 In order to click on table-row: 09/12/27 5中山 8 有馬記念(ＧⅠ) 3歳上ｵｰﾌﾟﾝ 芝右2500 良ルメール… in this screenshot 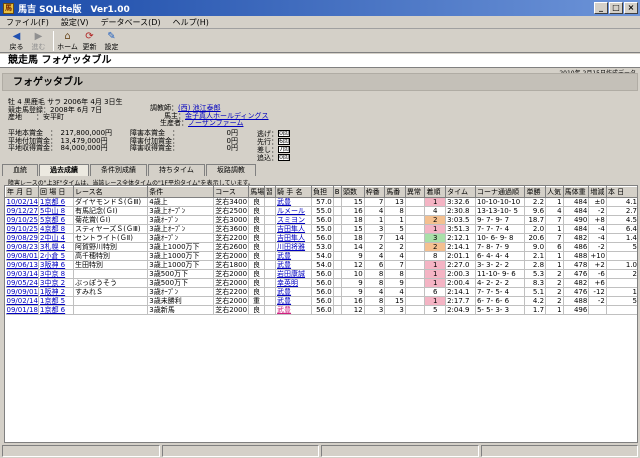, I will do `click(321, 211)`.